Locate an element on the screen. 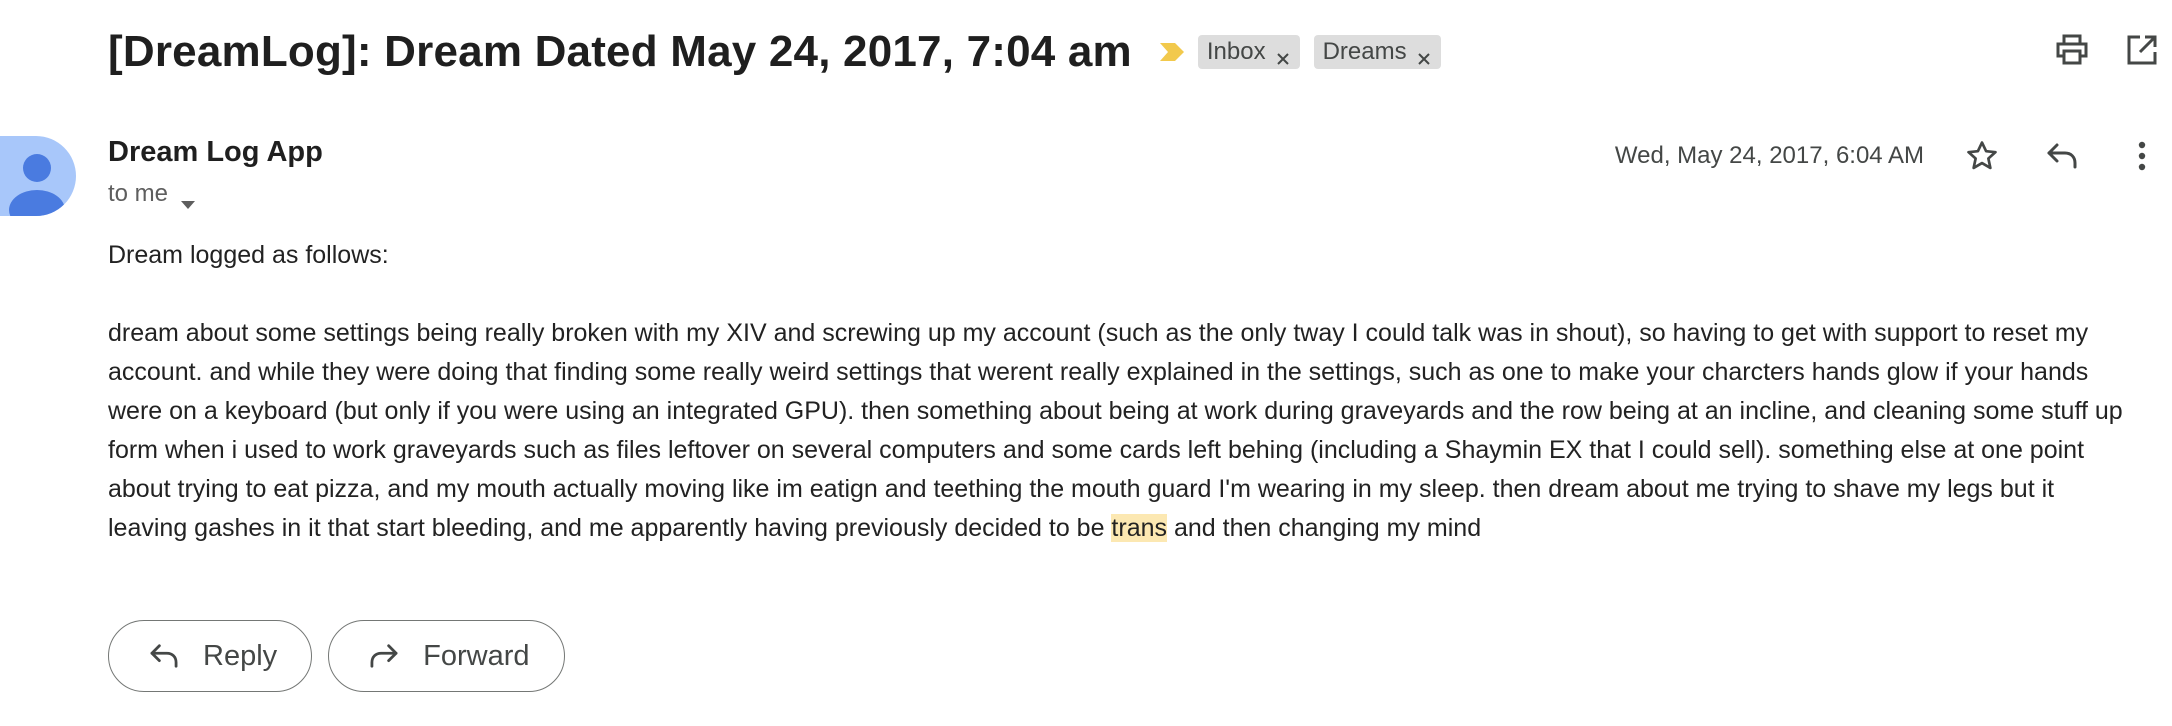 Image resolution: width=2172 pixels, height=726 pixels. chevron-down-icon is located at coordinates (188, 199).